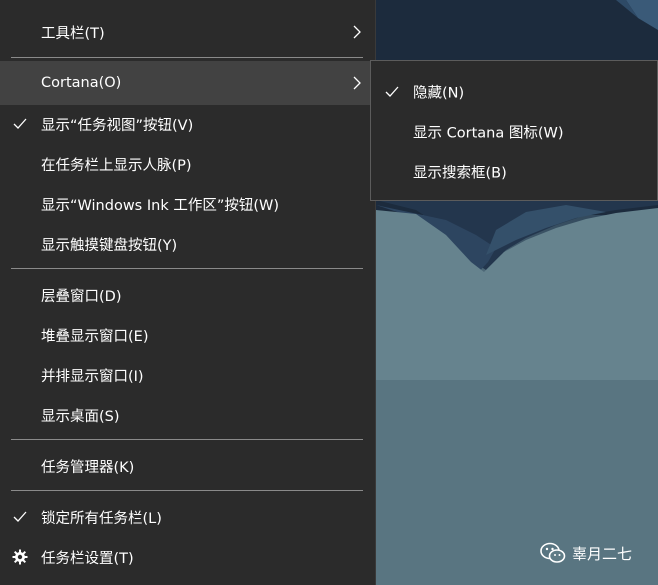  I want to click on submenu-item-label: 显示搜索框(B), so click(460, 173).